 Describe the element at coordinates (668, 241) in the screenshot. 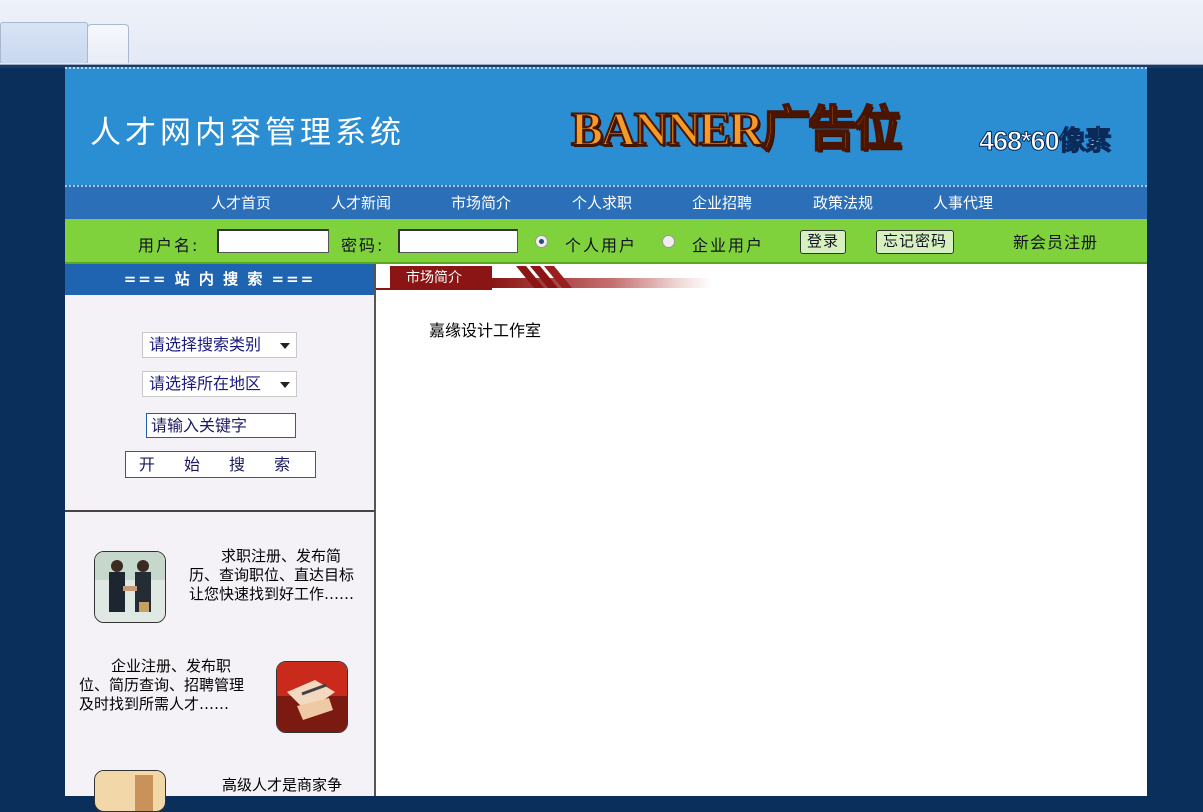

I see `radio-company-user` at that location.